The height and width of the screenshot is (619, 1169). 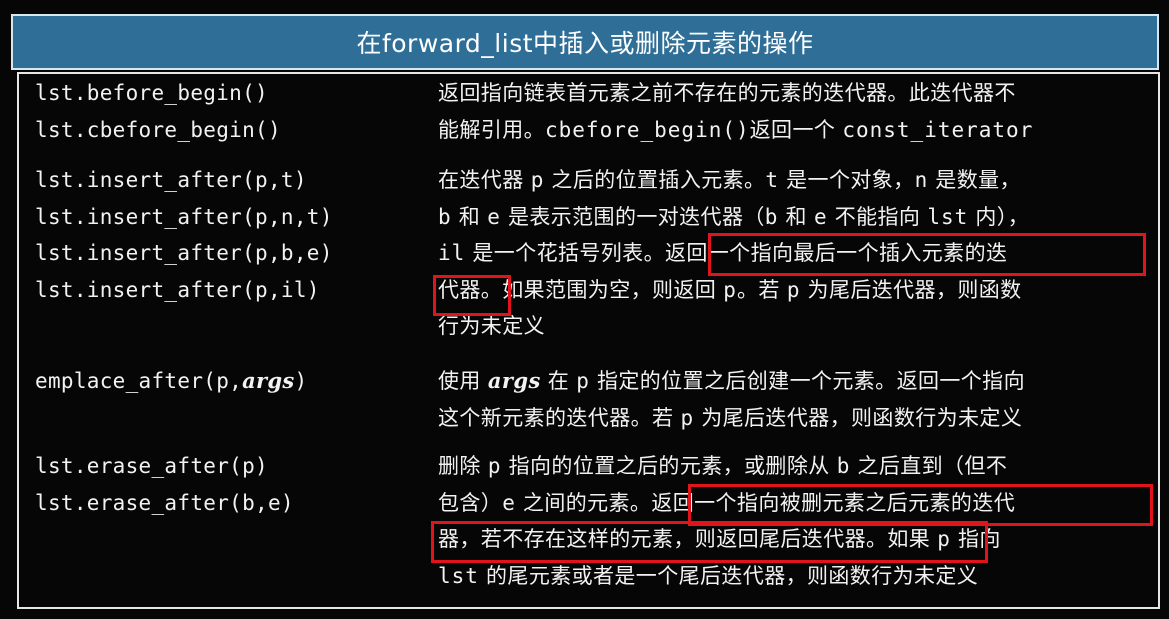 What do you see at coordinates (772, 180) in the screenshot?
I see `code-token: t` at bounding box center [772, 180].